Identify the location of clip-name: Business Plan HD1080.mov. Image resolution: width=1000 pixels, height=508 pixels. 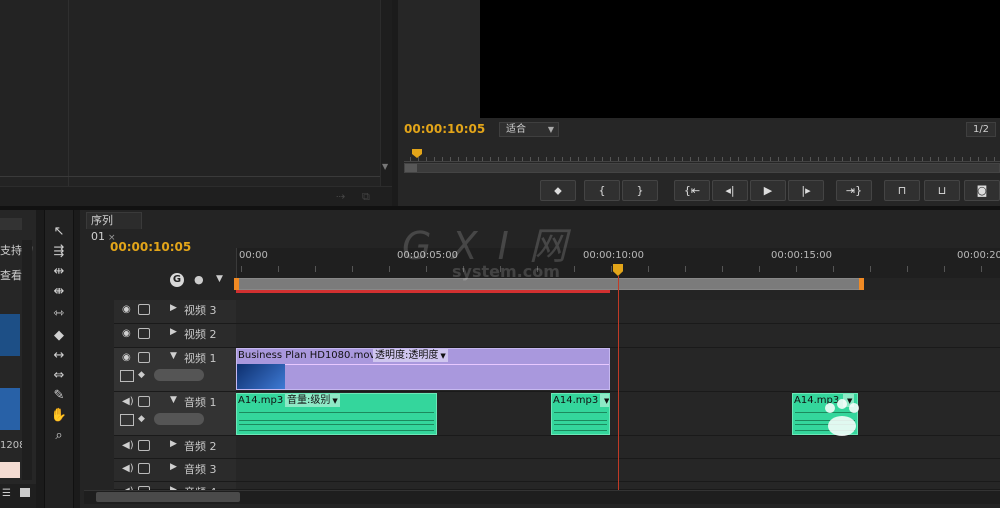
(307, 355).